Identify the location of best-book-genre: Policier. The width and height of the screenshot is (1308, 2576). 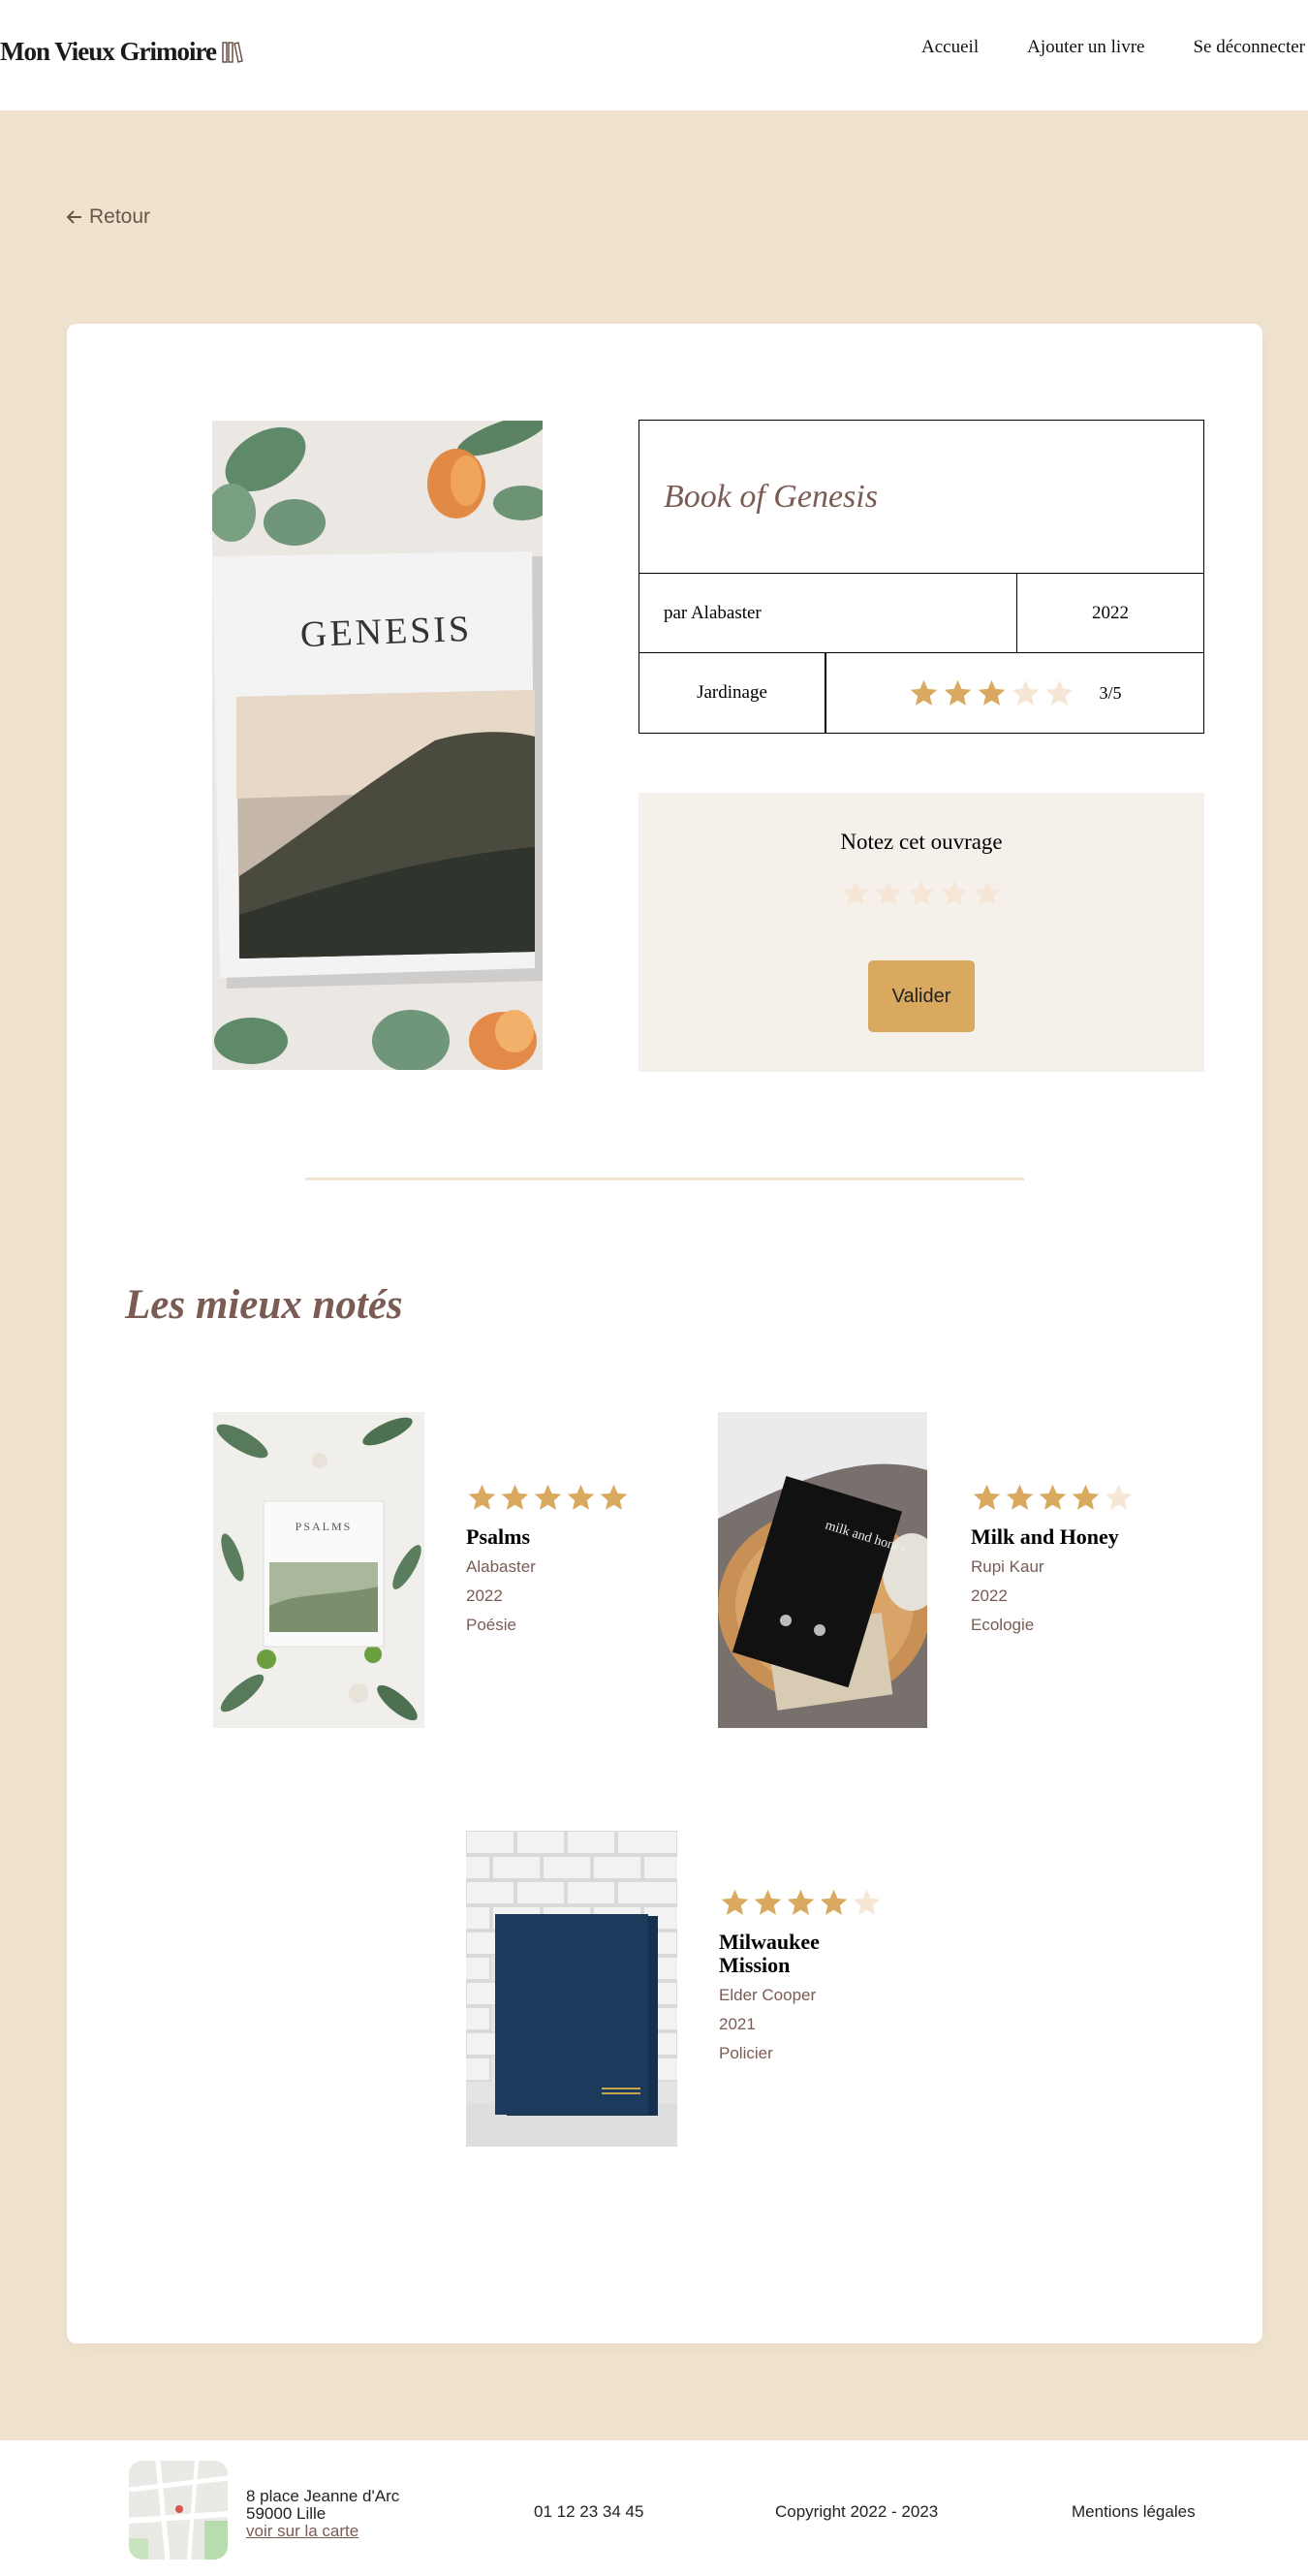
(746, 2053).